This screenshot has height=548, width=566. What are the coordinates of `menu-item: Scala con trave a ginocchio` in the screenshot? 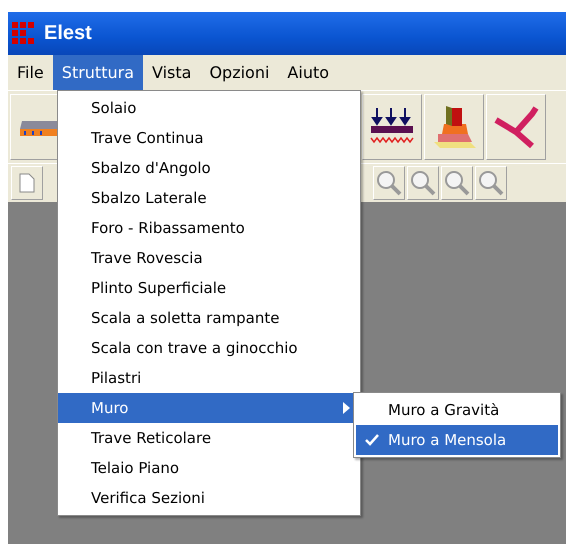 It's located at (209, 348).